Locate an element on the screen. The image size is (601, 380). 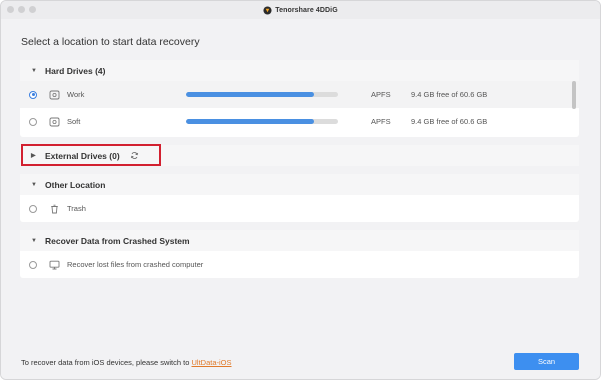
trash-icon is located at coordinates (54, 209).